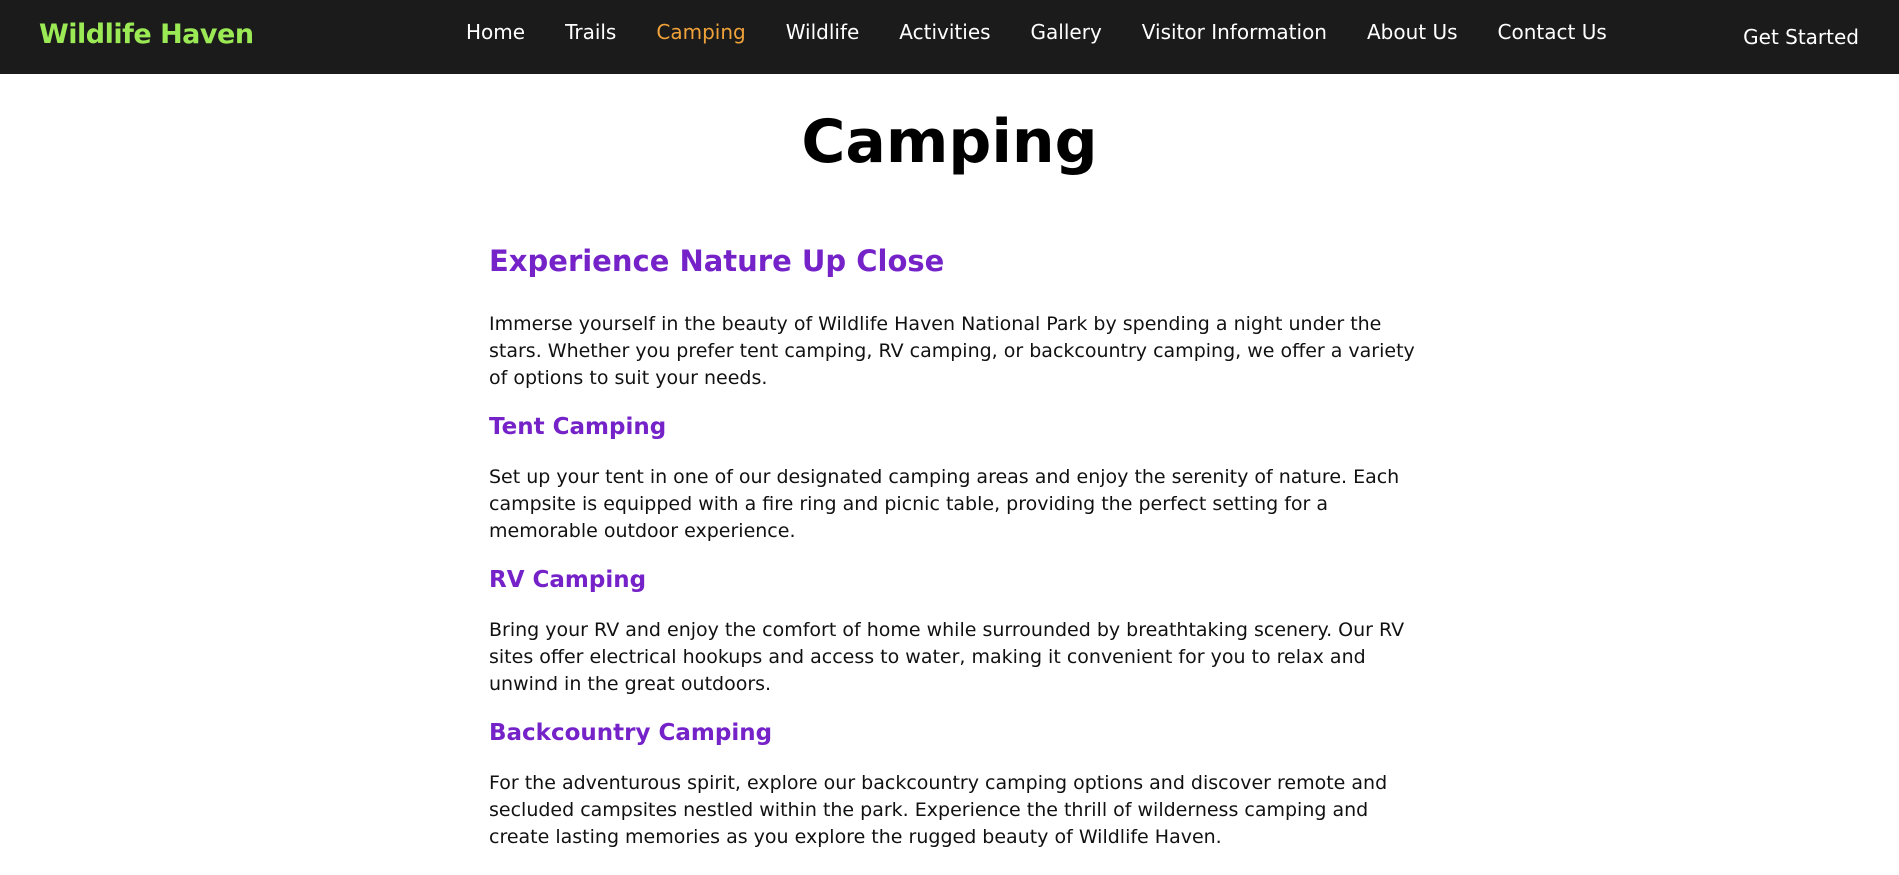 This screenshot has height=875, width=1899. Describe the element at coordinates (700, 32) in the screenshot. I see `nav-link-camping: Camping` at that location.